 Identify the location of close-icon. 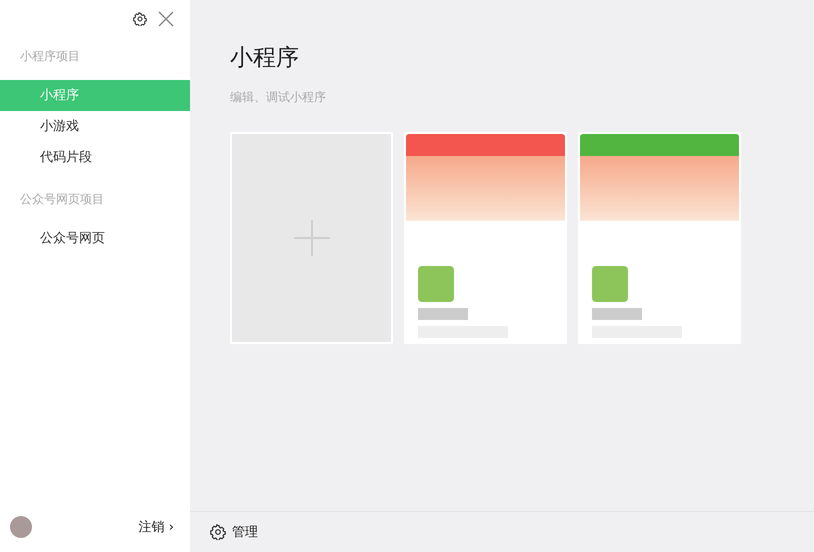
(166, 19).